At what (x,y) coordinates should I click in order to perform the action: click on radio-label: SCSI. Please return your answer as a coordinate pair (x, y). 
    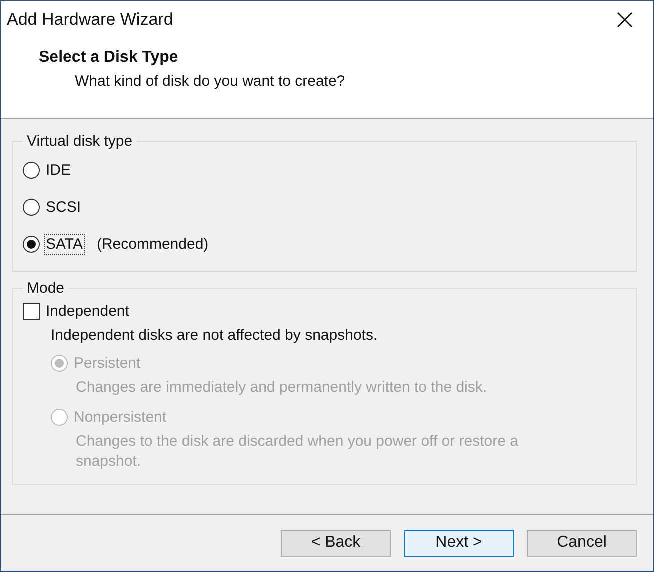
    Looking at the image, I should click on (64, 207).